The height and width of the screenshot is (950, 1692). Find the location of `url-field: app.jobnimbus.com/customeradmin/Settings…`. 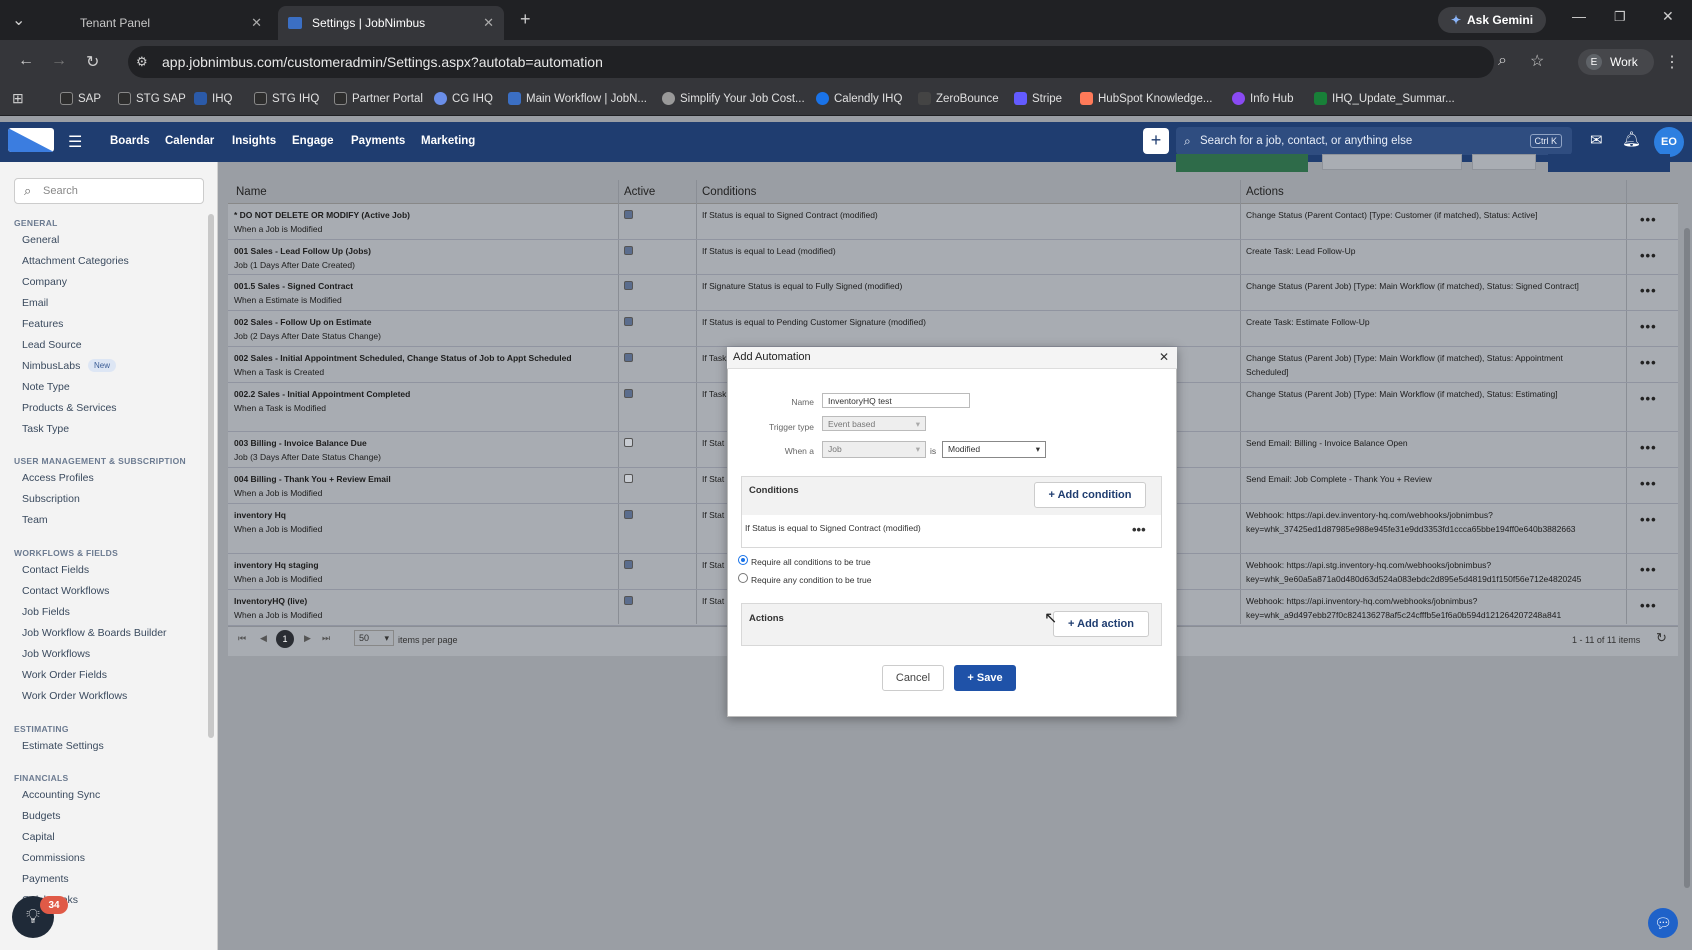

url-field: app.jobnimbus.com/customeradmin/Settings… is located at coordinates (811, 62).